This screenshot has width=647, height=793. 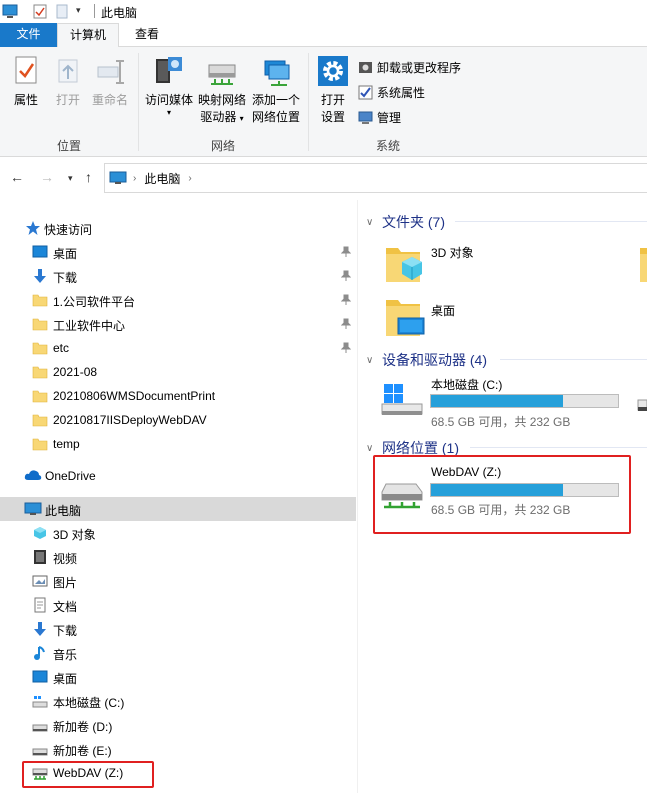 What do you see at coordinates (467, 385) in the screenshot?
I see `drive-name: 本地磁盘 (C:)` at bounding box center [467, 385].